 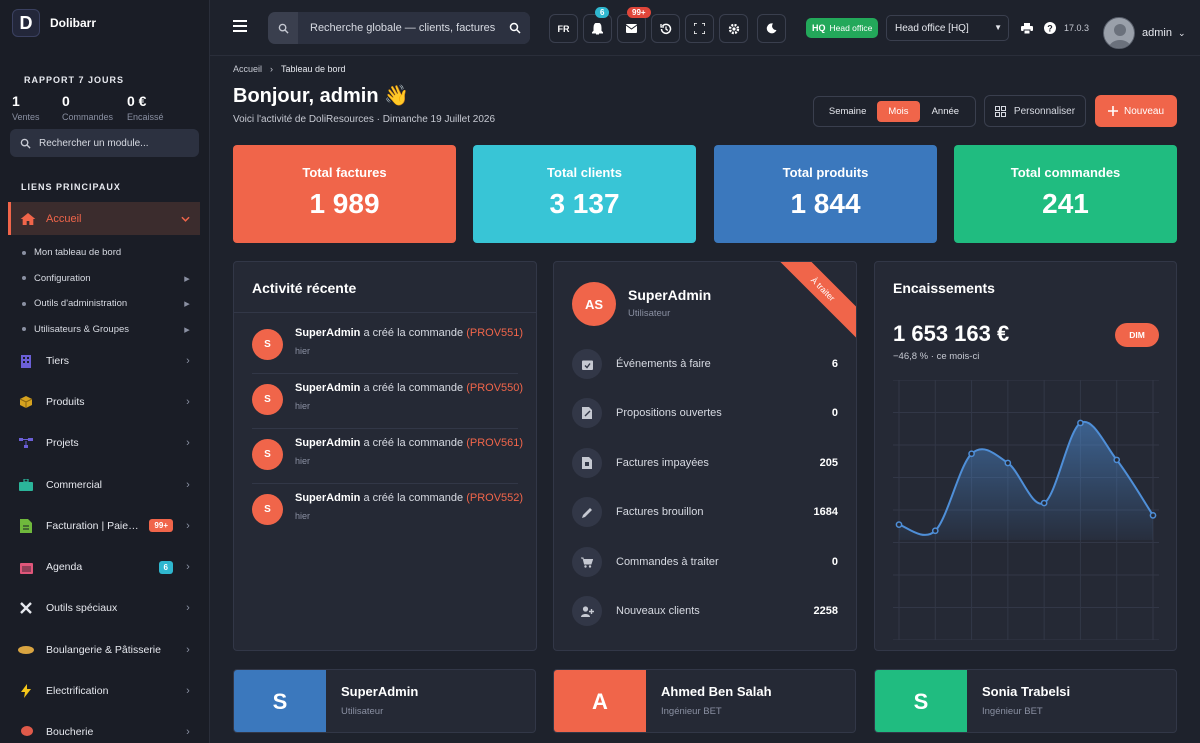 What do you see at coordinates (494, 443) in the screenshot?
I see `activity-ref-link: (PROV561)` at bounding box center [494, 443].